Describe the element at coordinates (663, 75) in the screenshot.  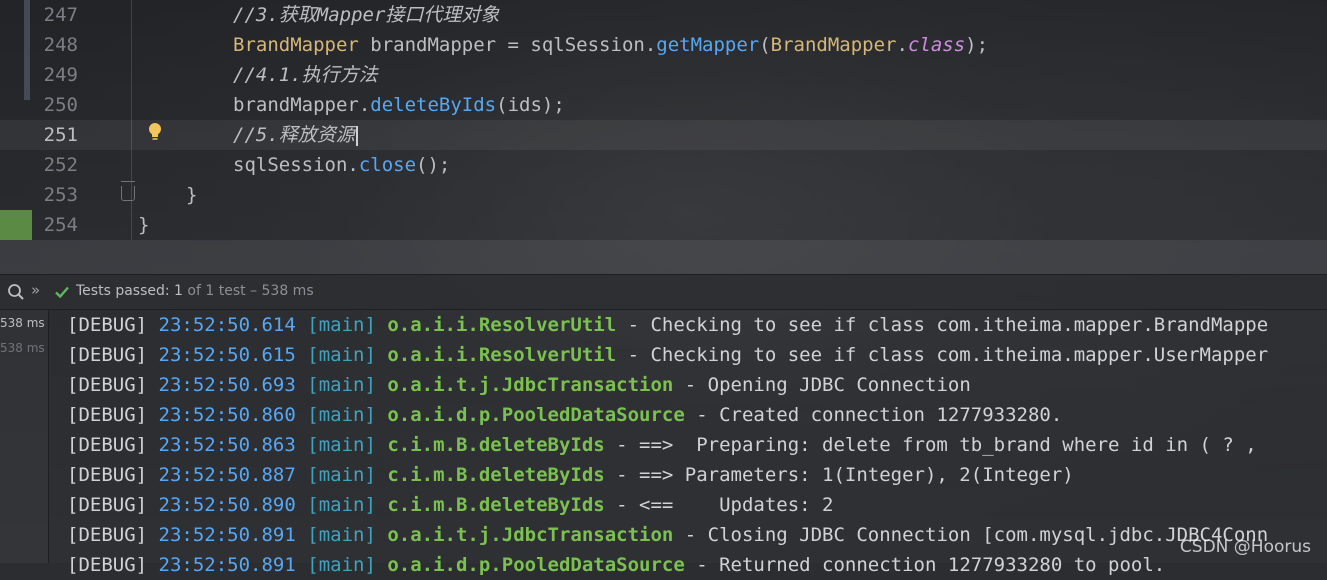
I see `code-line: 249 //4.1.执行方法` at that location.